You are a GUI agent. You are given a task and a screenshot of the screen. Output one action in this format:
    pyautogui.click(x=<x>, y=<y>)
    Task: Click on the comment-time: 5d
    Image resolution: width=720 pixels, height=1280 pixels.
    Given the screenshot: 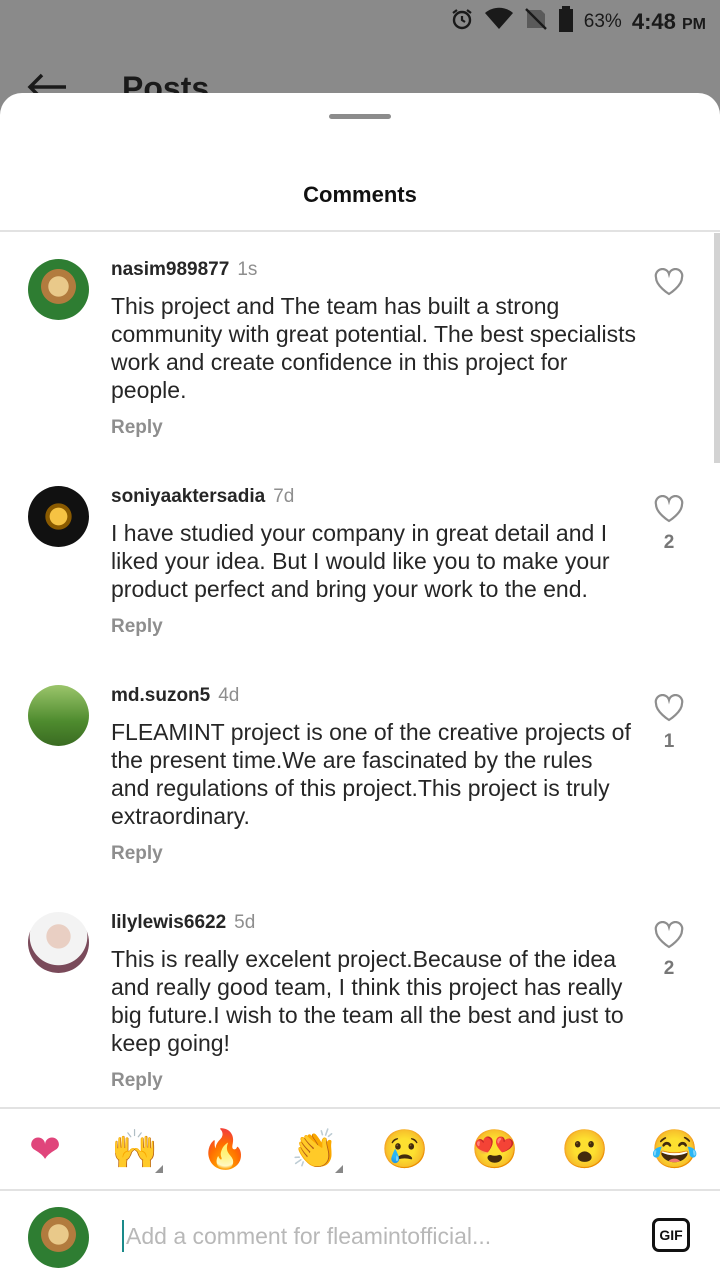 What is the action you would take?
    pyautogui.click(x=245, y=922)
    